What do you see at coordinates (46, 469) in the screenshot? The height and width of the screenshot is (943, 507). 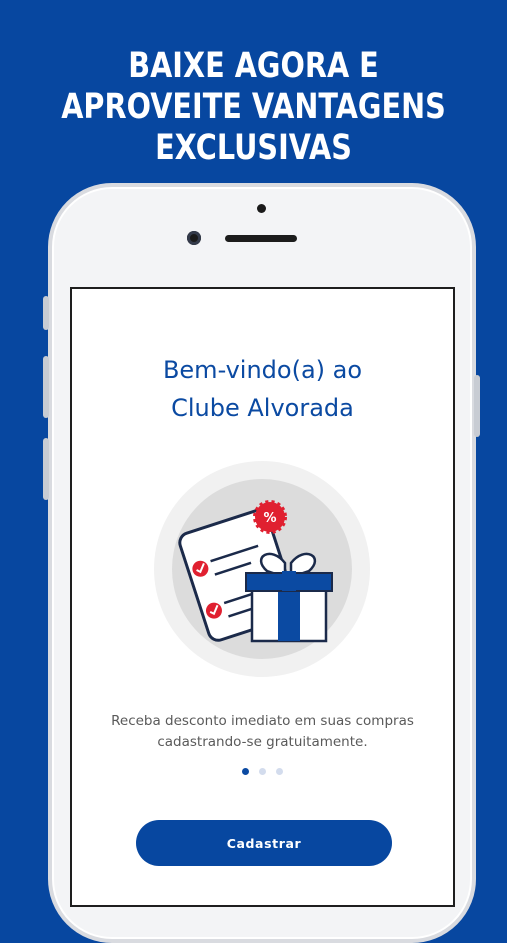 I see `phone-volume-down` at bounding box center [46, 469].